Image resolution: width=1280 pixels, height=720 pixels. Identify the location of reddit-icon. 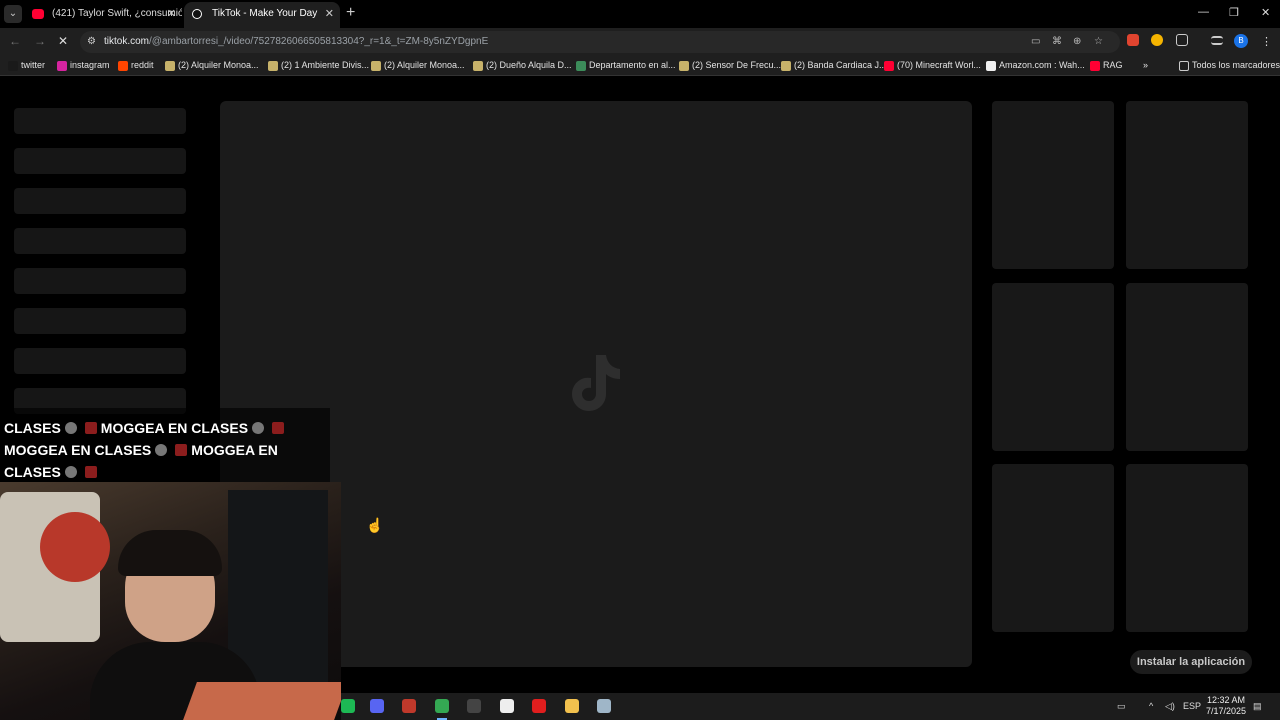
(123, 66).